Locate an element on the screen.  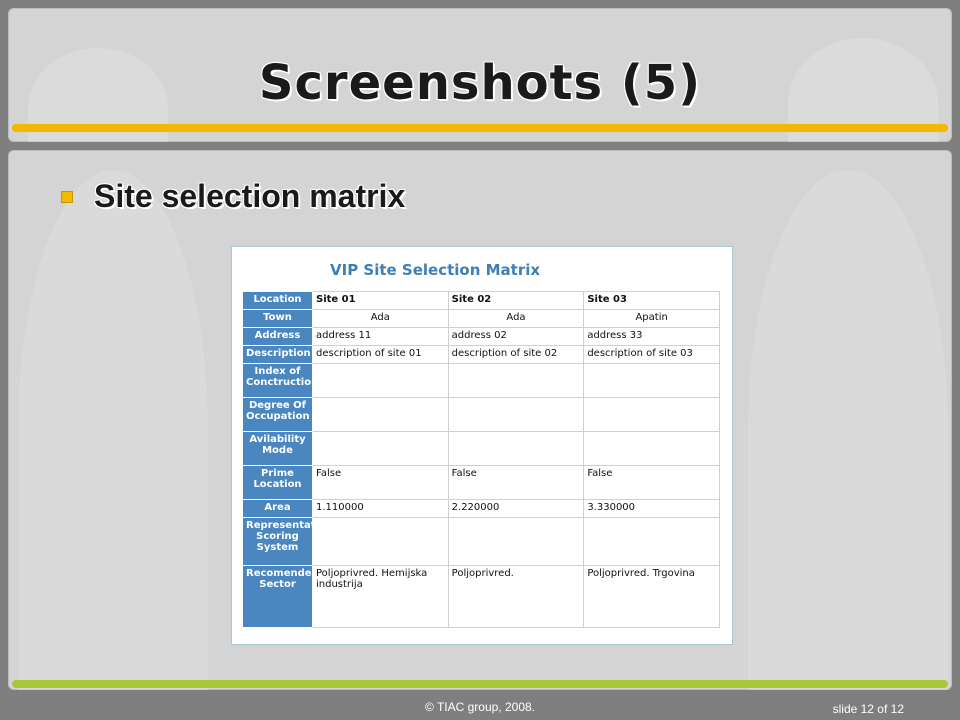
row-header: Index of Conctruction is located at coordinates (277, 380).